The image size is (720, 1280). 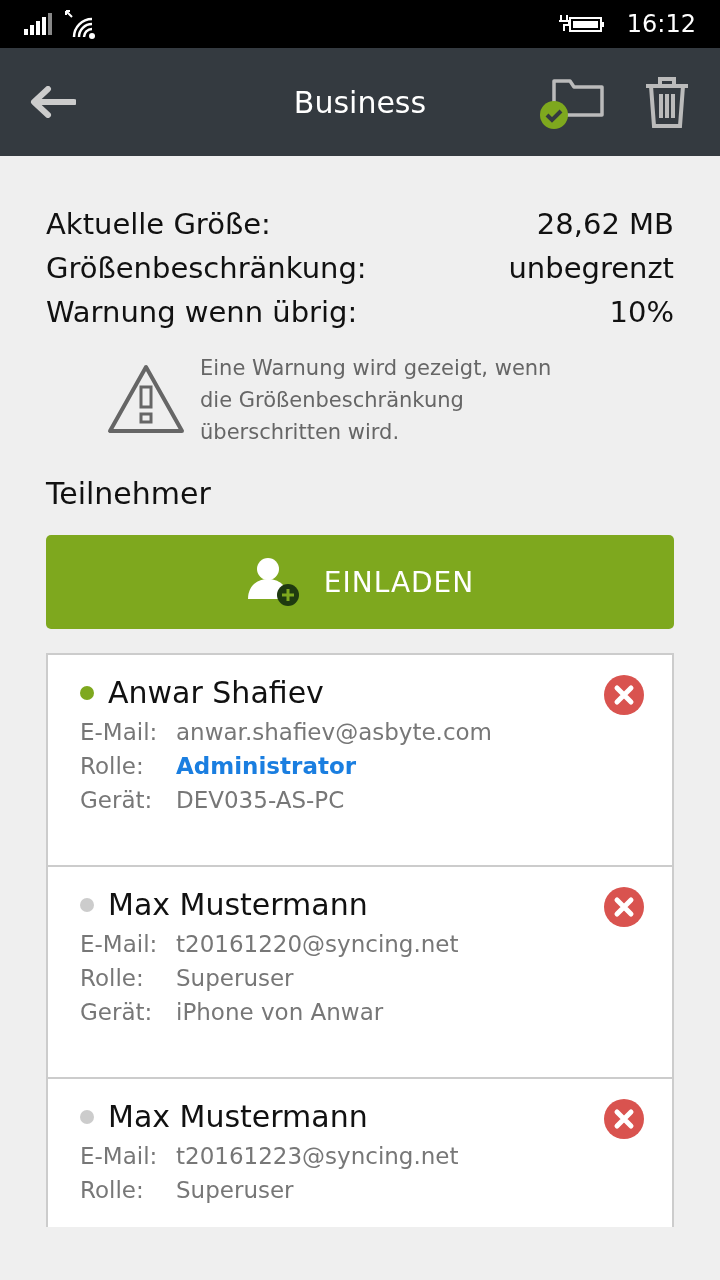 I want to click on invite-button: EINLADEN, so click(x=360, y=582).